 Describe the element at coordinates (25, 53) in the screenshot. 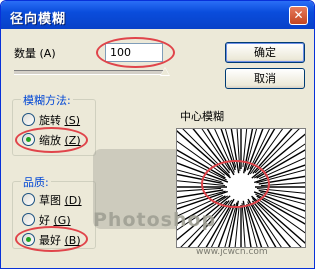

I see `amount-label-text: 数量` at that location.